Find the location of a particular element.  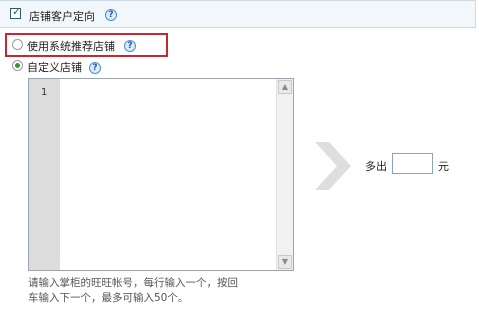

line-number: 1 is located at coordinates (44, 92).